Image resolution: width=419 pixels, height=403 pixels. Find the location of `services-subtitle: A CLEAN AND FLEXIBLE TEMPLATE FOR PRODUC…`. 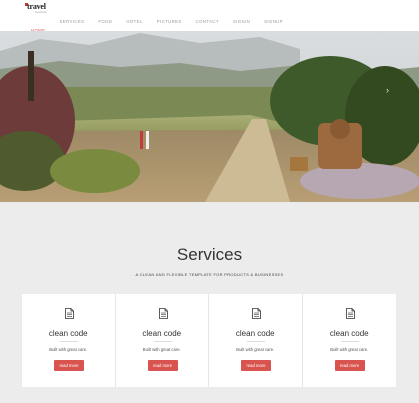

services-subtitle: A CLEAN AND FLEXIBLE TEMPLATE FOR PRODUC… is located at coordinates (209, 274).